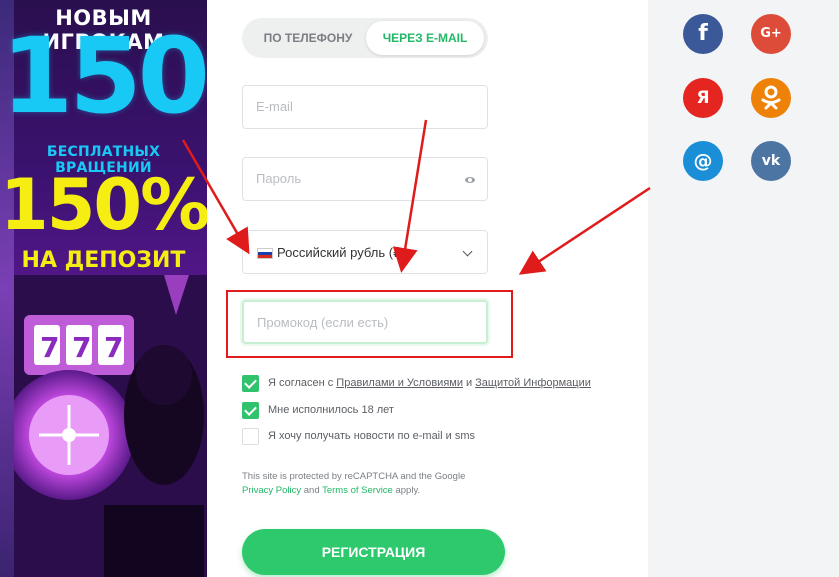 The image size is (839, 577). I want to click on currency-value: Российский рубль (₽, so click(339, 252).